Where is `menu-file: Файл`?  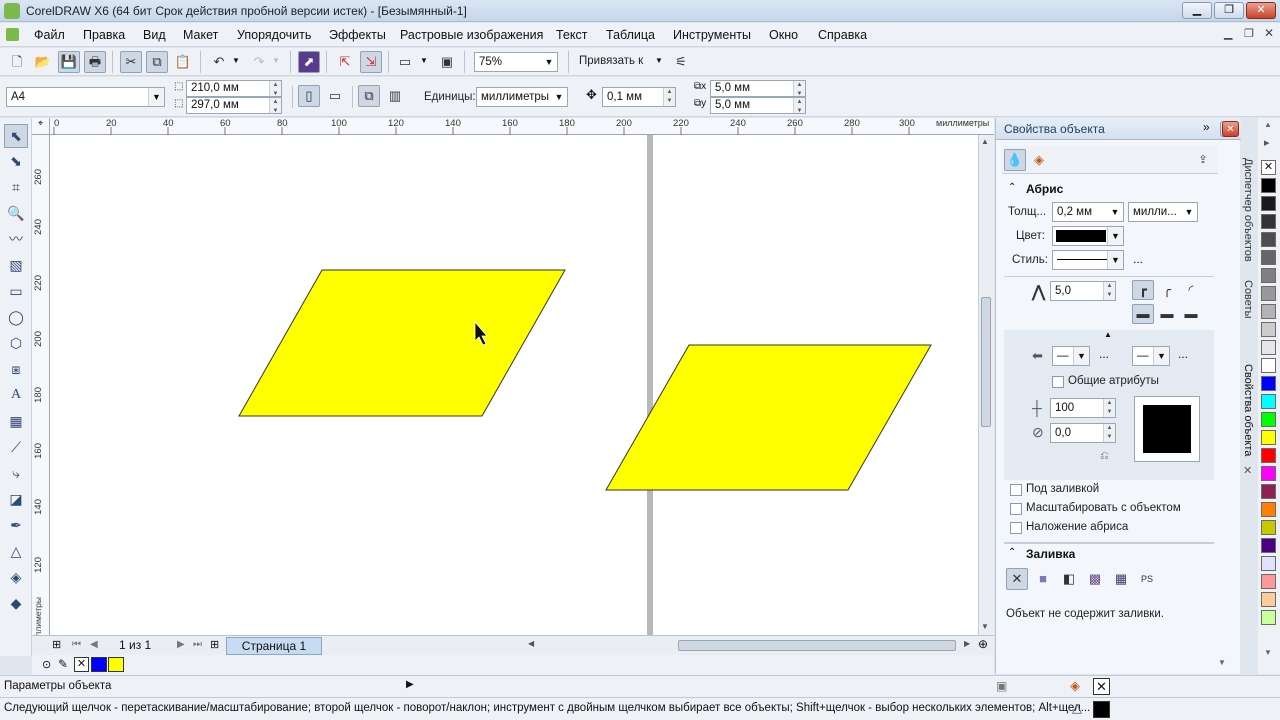 menu-file: Файл is located at coordinates (49, 35).